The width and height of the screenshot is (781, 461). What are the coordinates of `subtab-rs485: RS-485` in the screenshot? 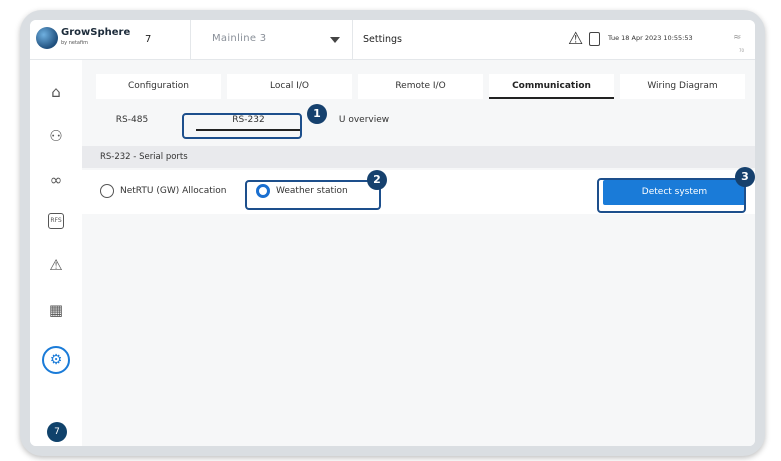 It's located at (132, 122).